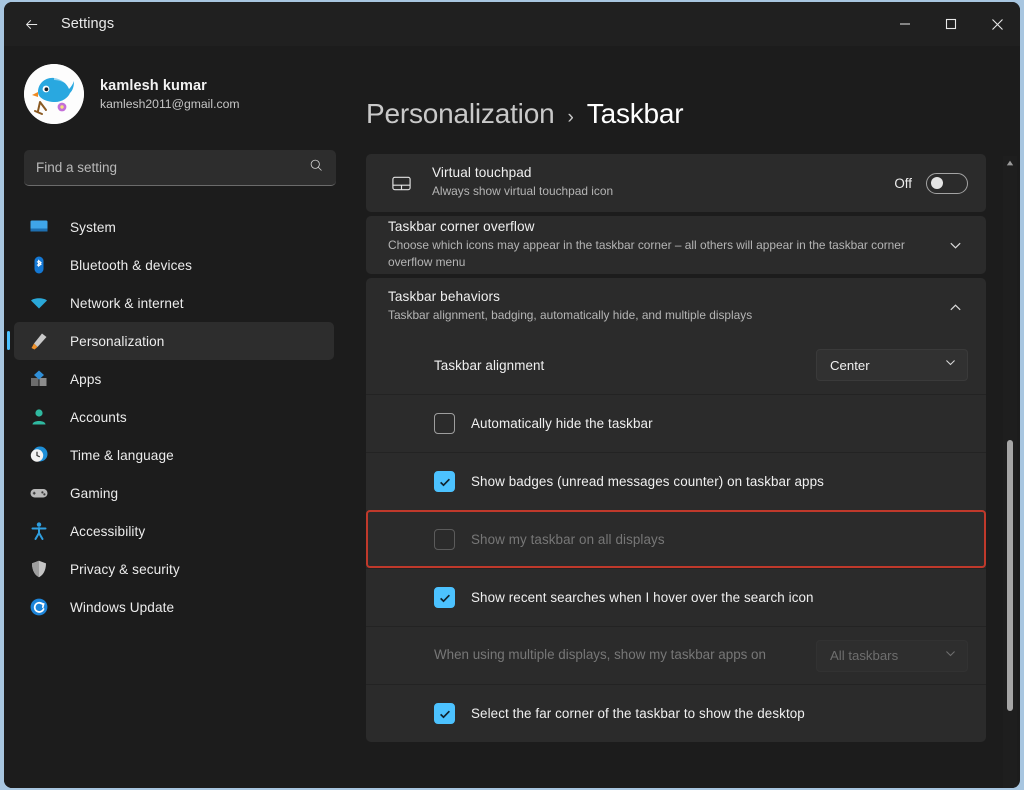 The image size is (1024, 790). What do you see at coordinates (98, 417) in the screenshot?
I see `sidebar-item-label: Accounts` at bounding box center [98, 417].